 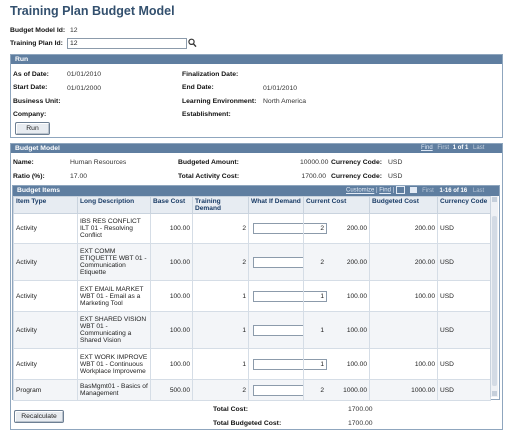 I want to click on budgeted-amount-label: Budgeted Amount:, so click(x=208, y=162).